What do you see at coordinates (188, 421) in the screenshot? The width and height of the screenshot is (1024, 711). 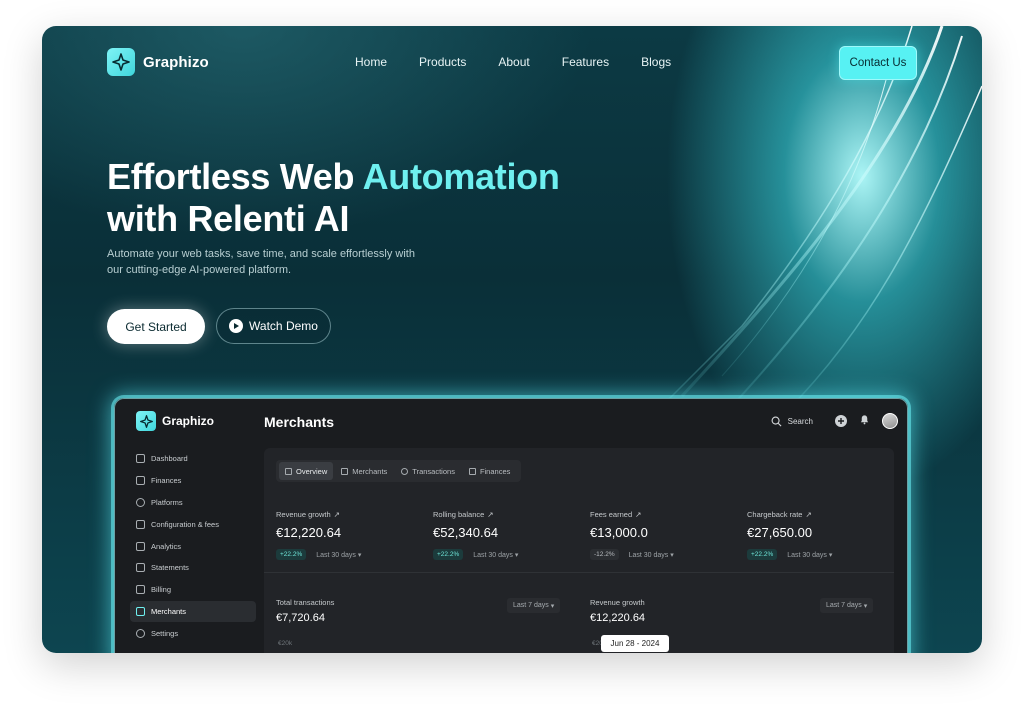 I see `dashboard-brand-name: Graphizo` at bounding box center [188, 421].